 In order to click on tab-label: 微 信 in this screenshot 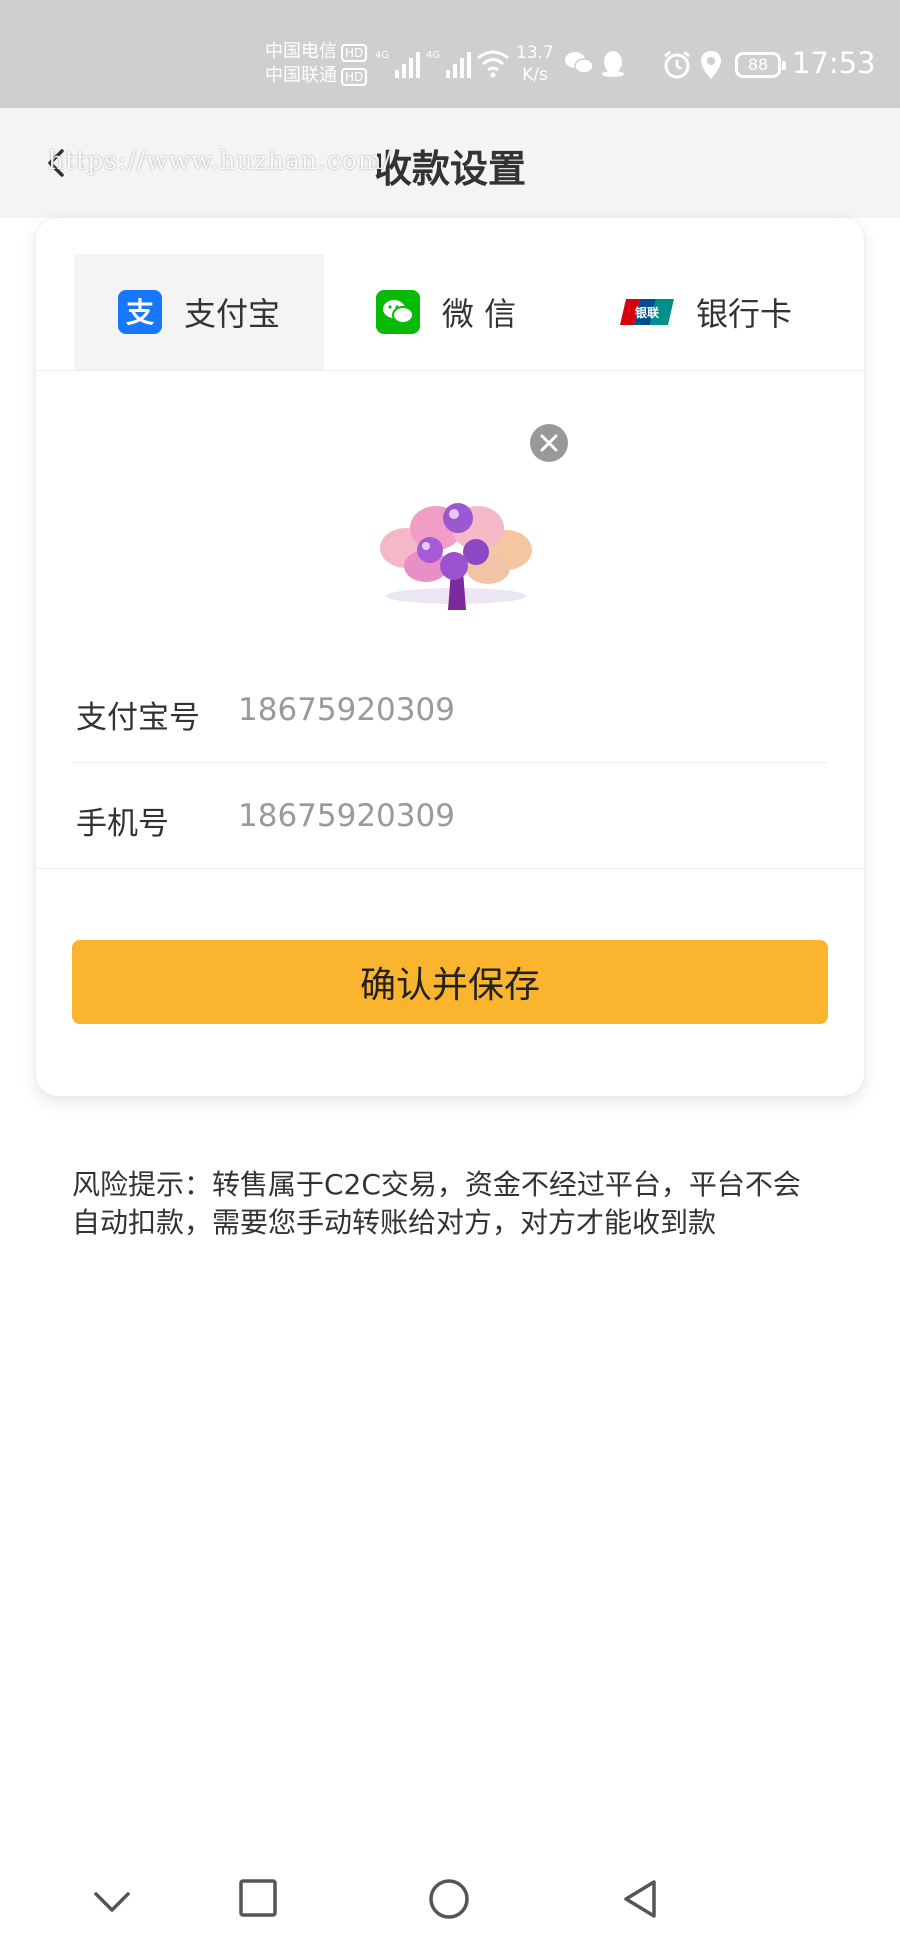, I will do `click(479, 314)`.